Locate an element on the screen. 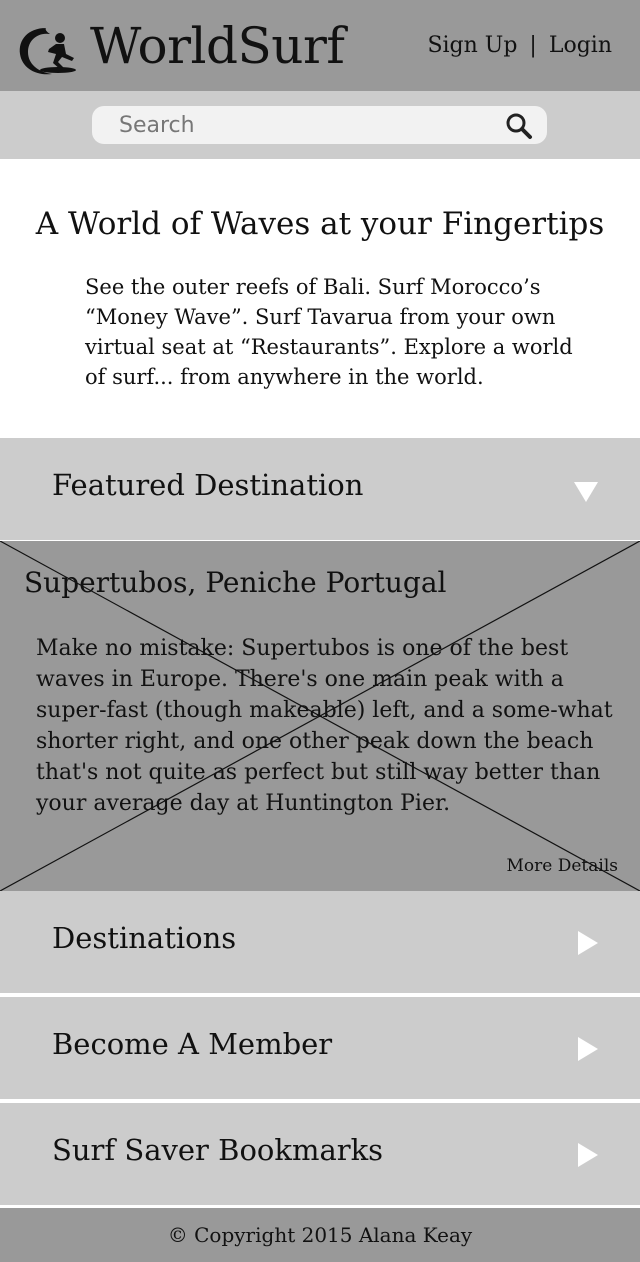 This screenshot has width=640, height=1262. search-icon is located at coordinates (519, 126).